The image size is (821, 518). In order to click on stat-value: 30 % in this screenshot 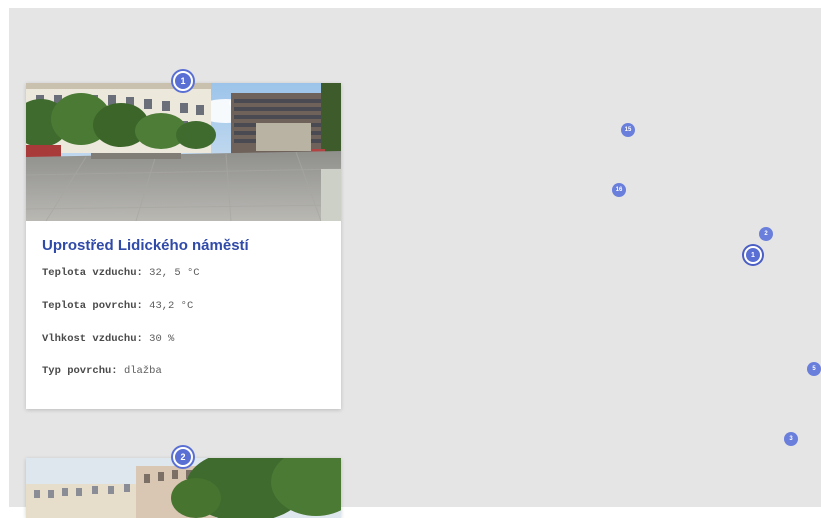, I will do `click(162, 339)`.